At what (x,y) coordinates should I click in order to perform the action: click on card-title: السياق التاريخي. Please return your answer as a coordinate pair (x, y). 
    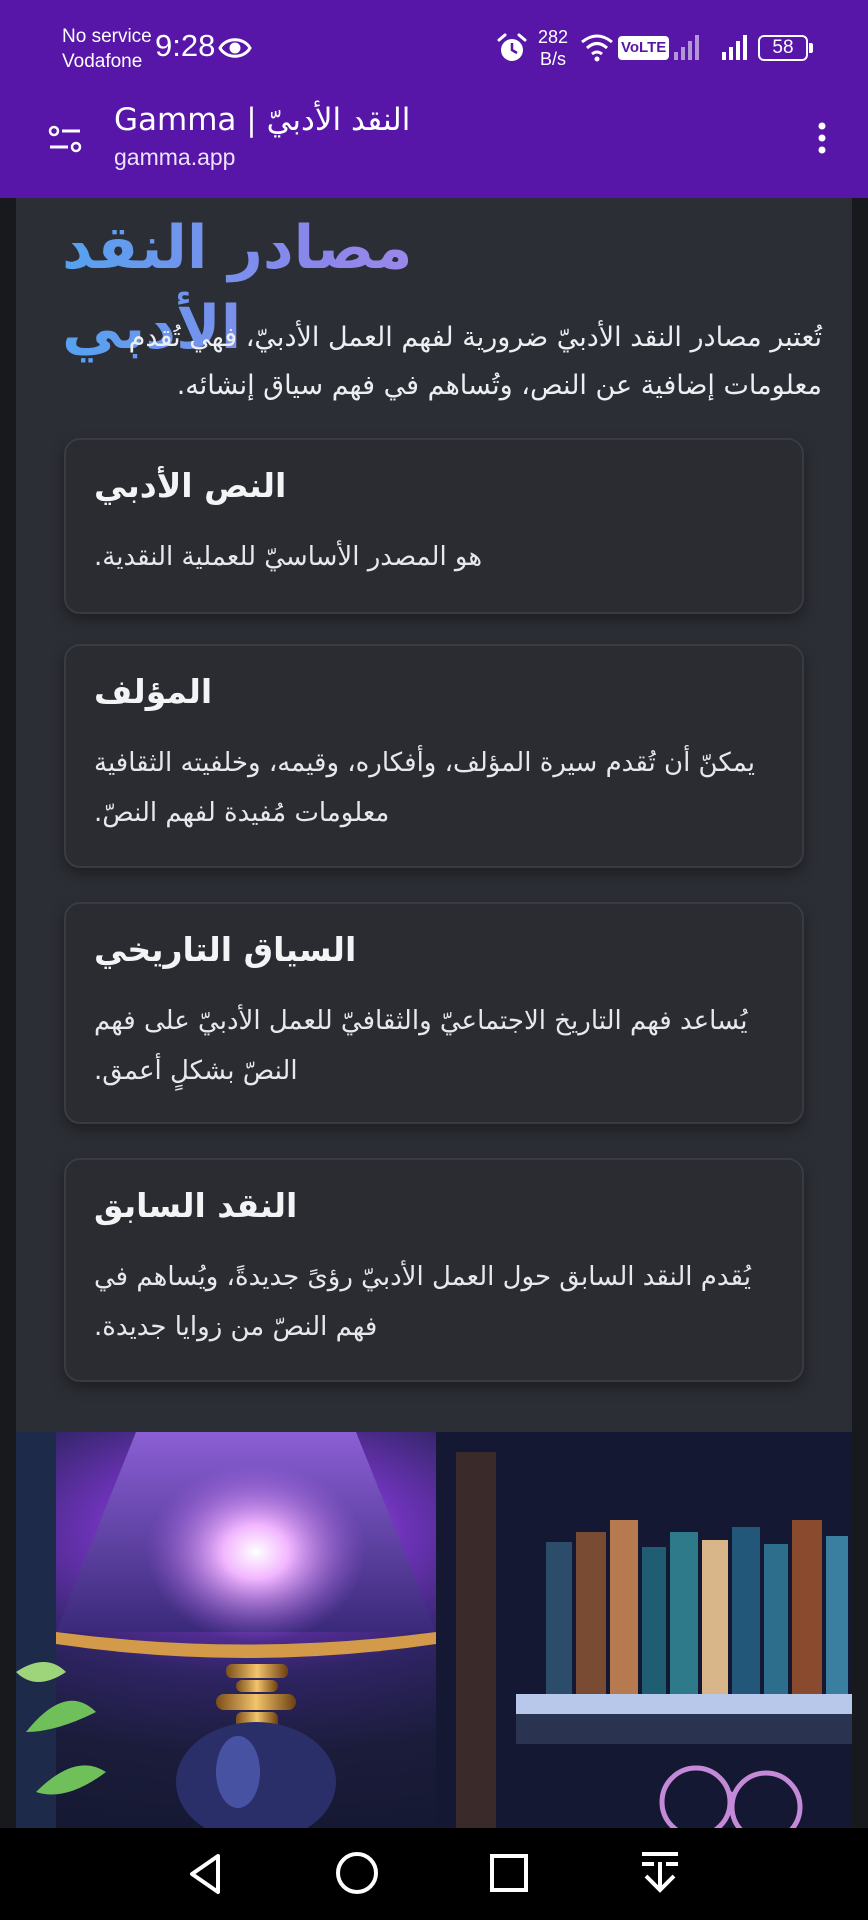
    Looking at the image, I should click on (225, 949).